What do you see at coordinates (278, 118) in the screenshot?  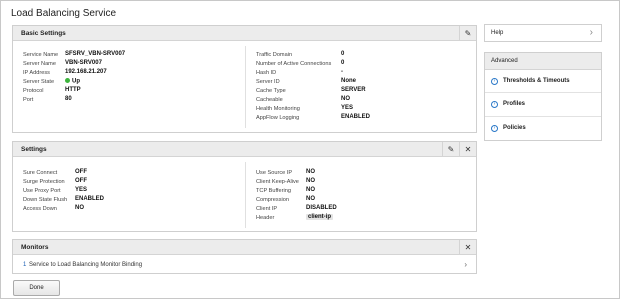 I see `appflow-logging-label: AppFlow Logging` at bounding box center [278, 118].